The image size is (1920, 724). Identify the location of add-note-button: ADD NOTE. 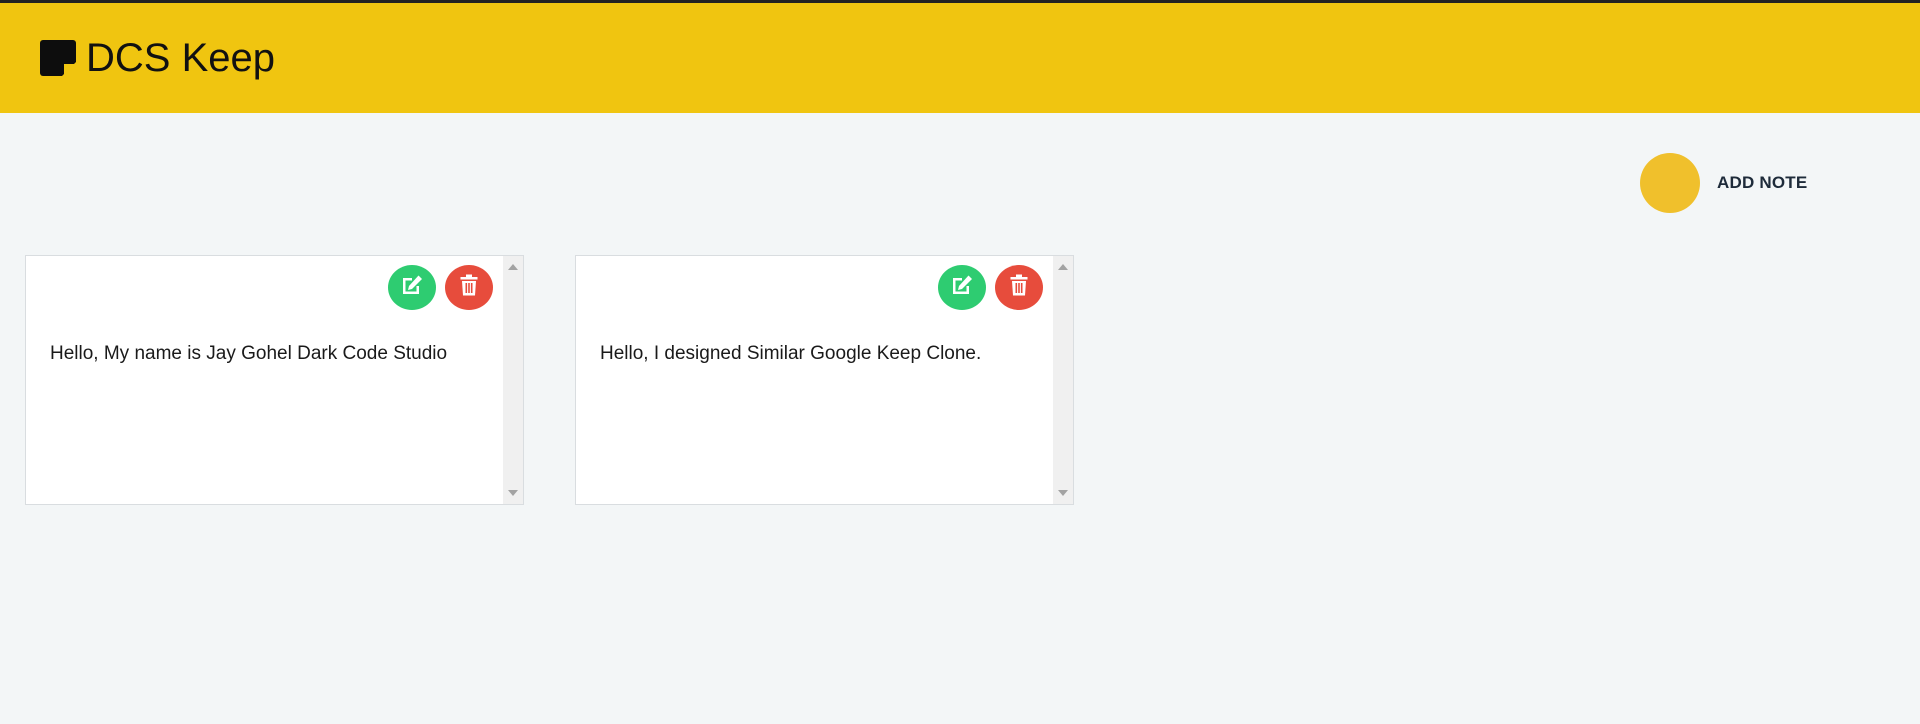
(1723, 183).